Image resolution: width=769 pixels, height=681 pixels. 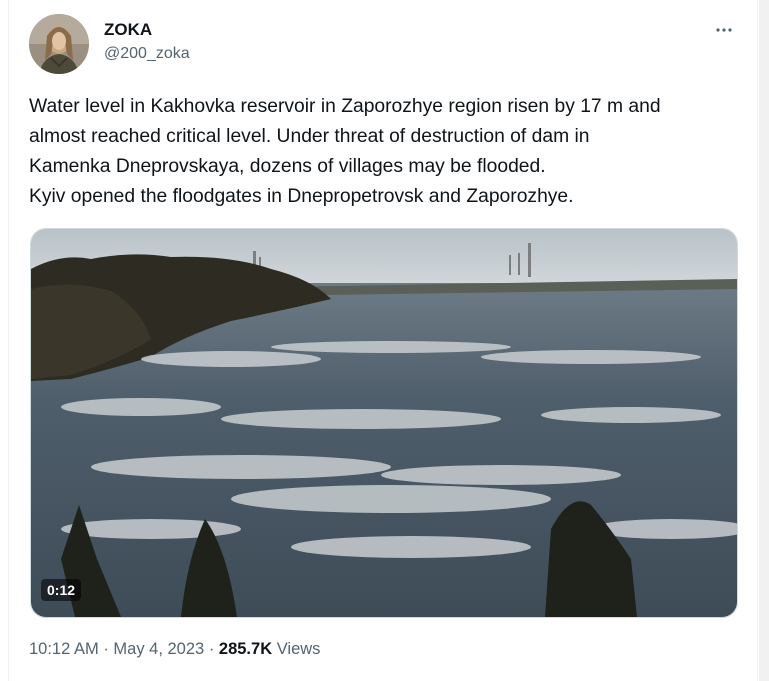 I want to click on timeline-left-border, so click(x=8, y=340).